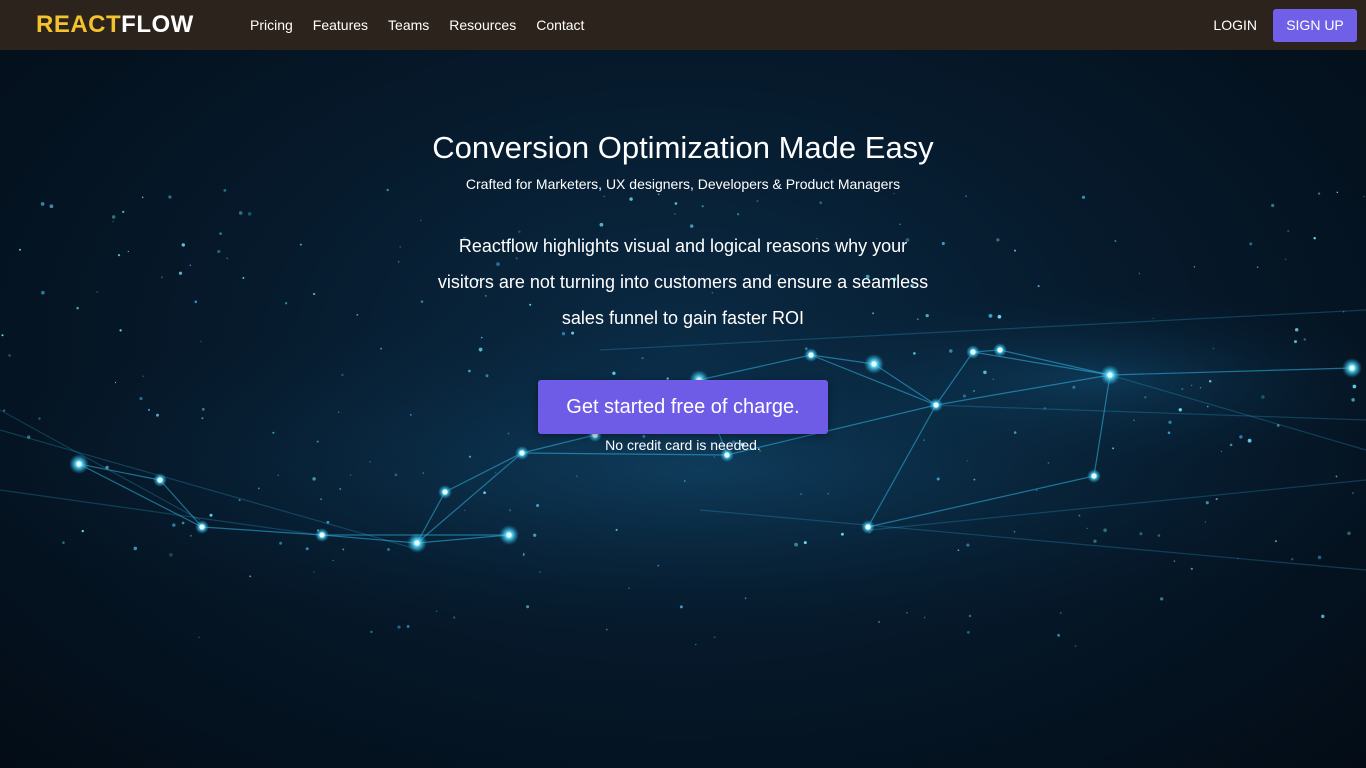 The image size is (1366, 768). I want to click on nav-links: Pricing Features Teams Resources Contact, so click(427, 25).